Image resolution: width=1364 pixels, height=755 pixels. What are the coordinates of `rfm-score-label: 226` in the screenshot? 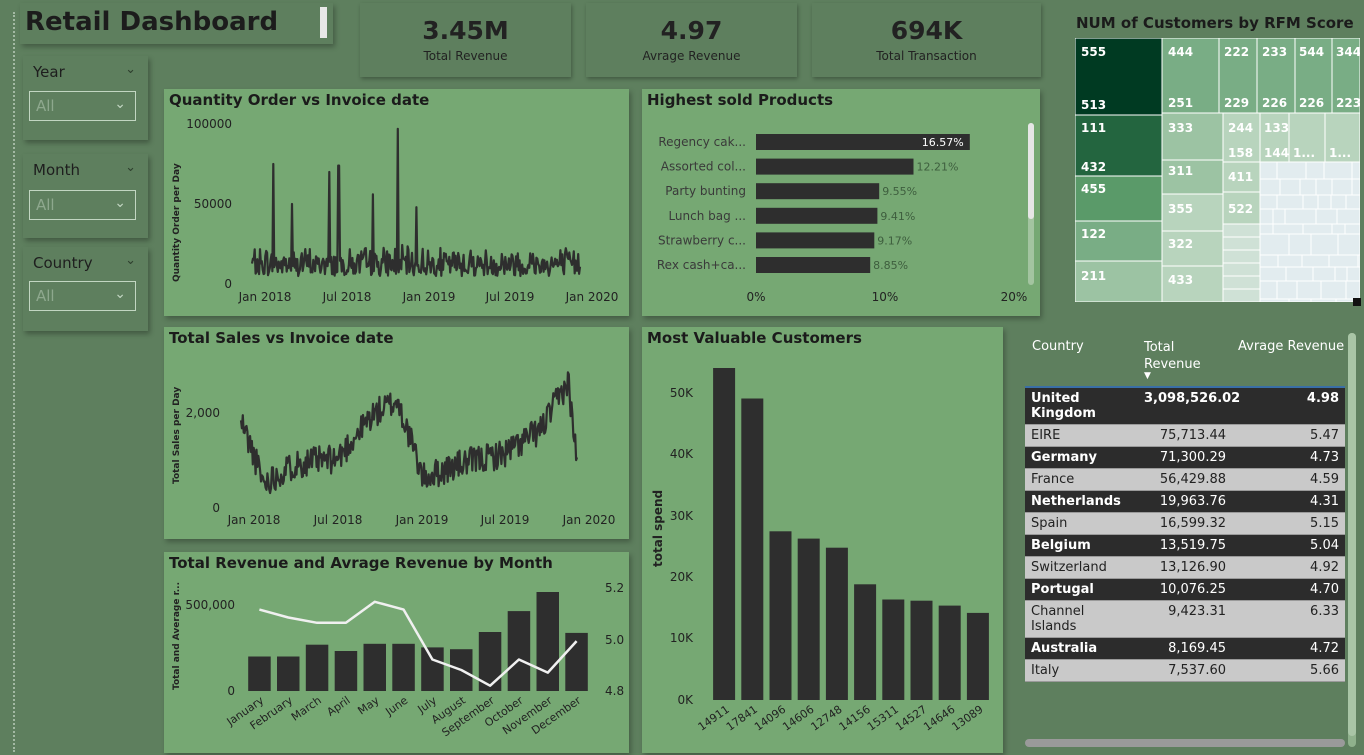 It's located at (1311, 103).